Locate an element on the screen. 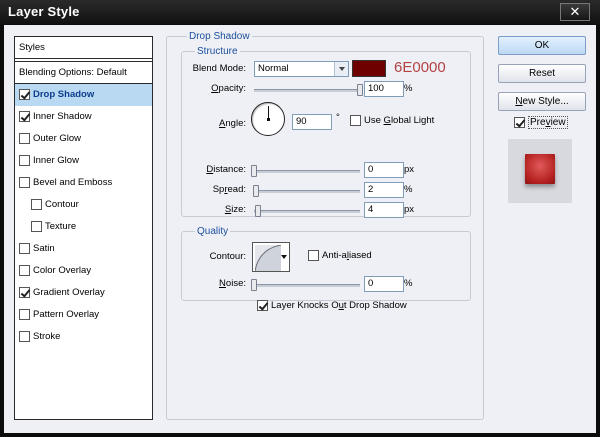  close-button: ✕ is located at coordinates (575, 12).